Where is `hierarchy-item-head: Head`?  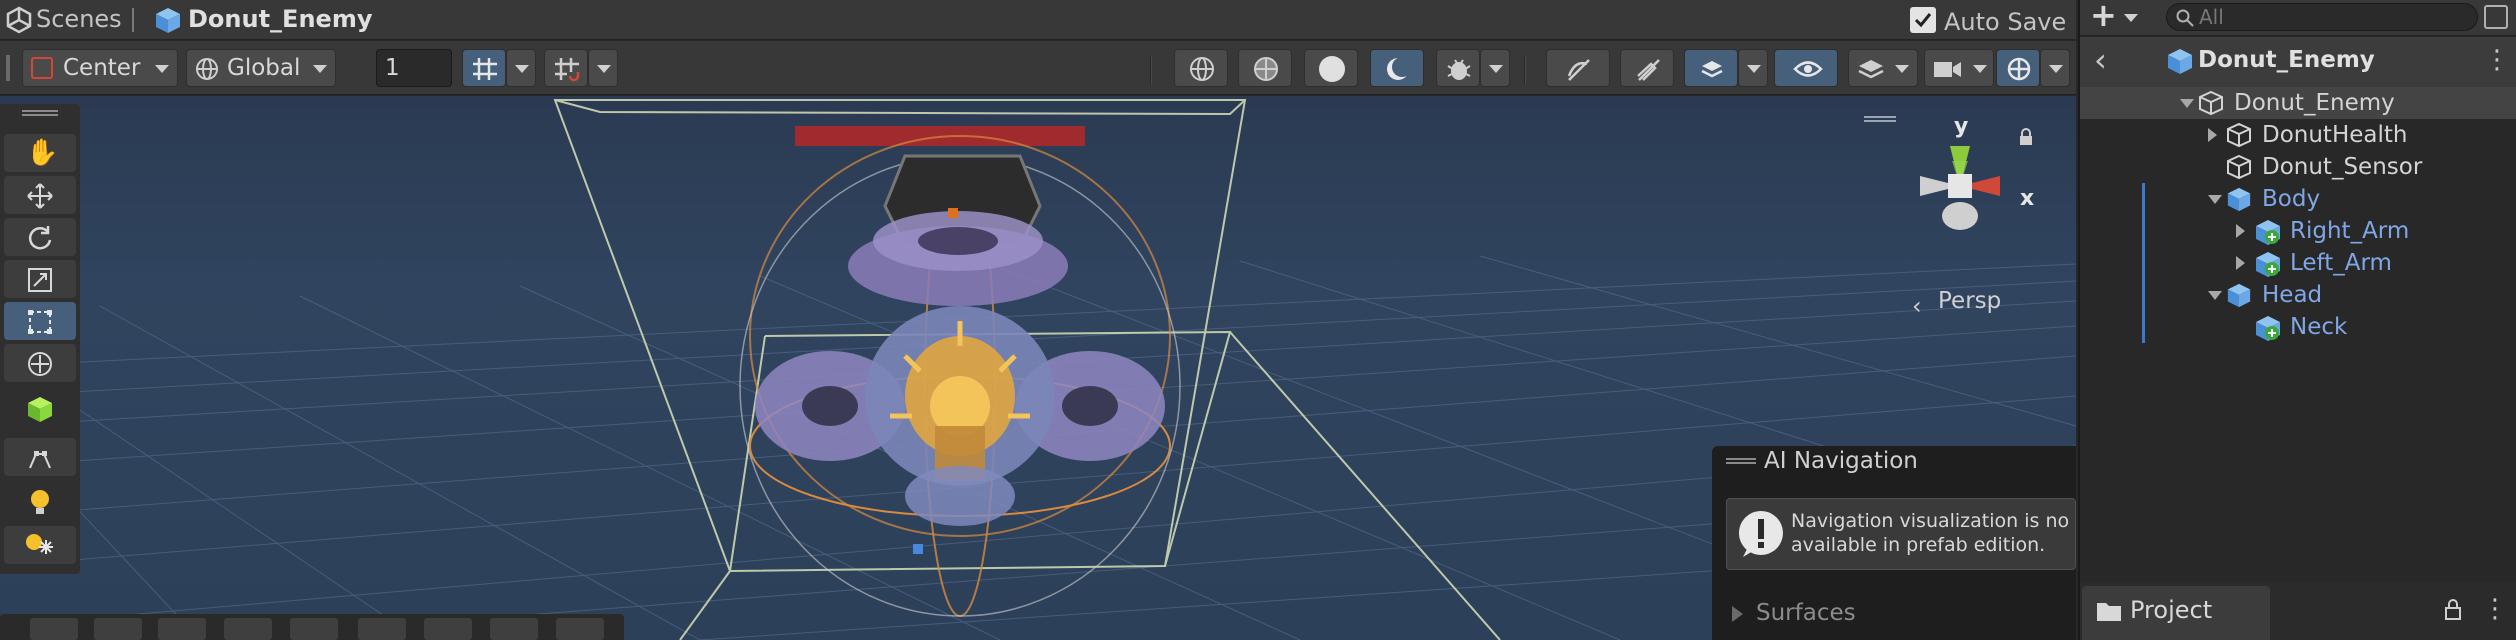 hierarchy-item-head: Head is located at coordinates (2298, 295).